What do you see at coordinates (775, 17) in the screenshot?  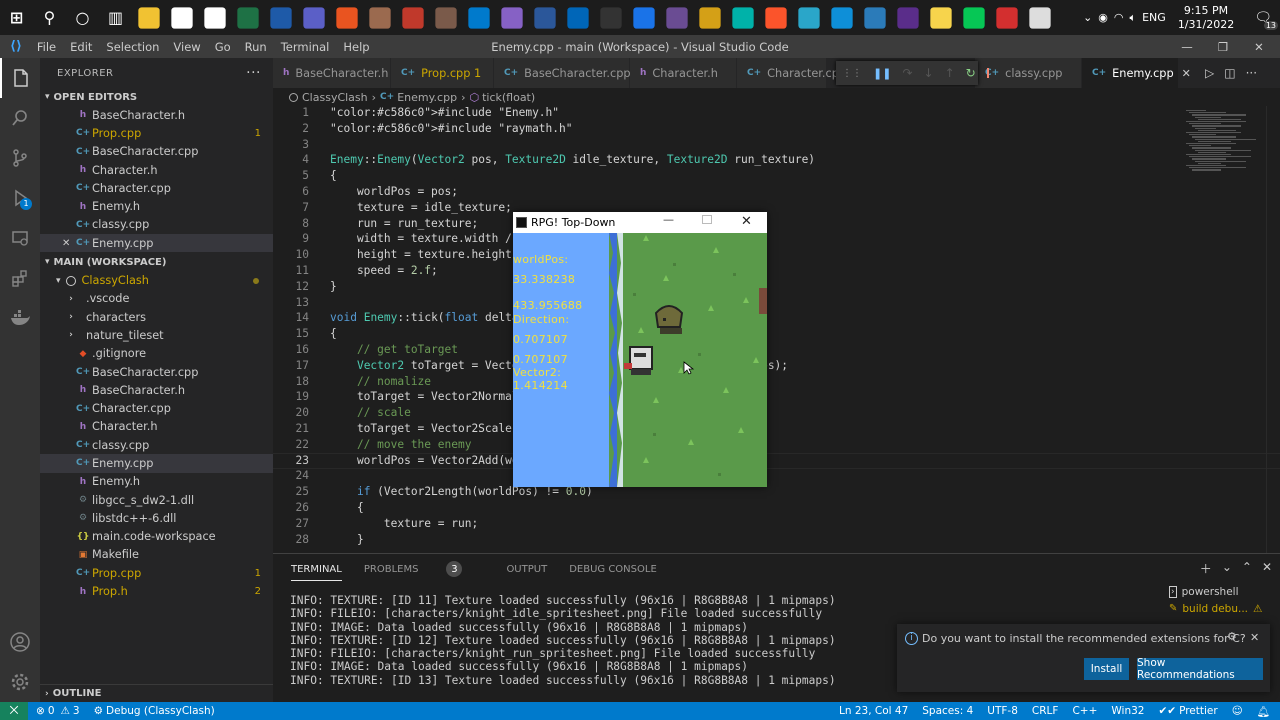 I see `brave-taskbar-icon` at bounding box center [775, 17].